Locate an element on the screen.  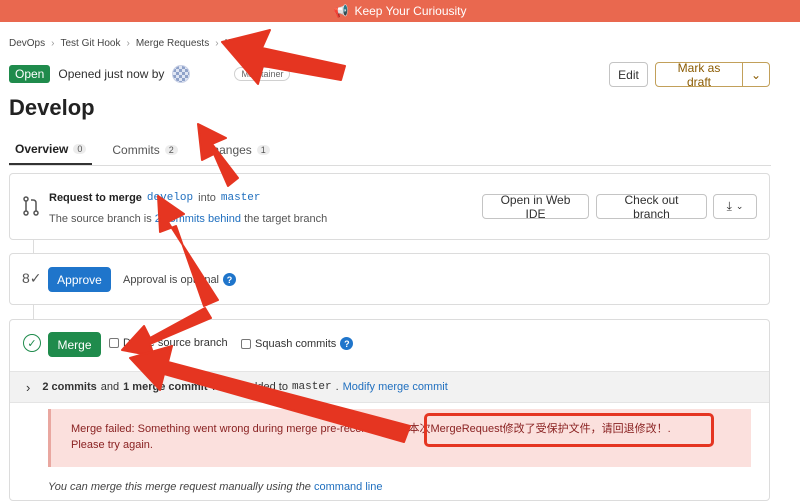
delete-source-branch-checkbox is located at coordinates (114, 343).